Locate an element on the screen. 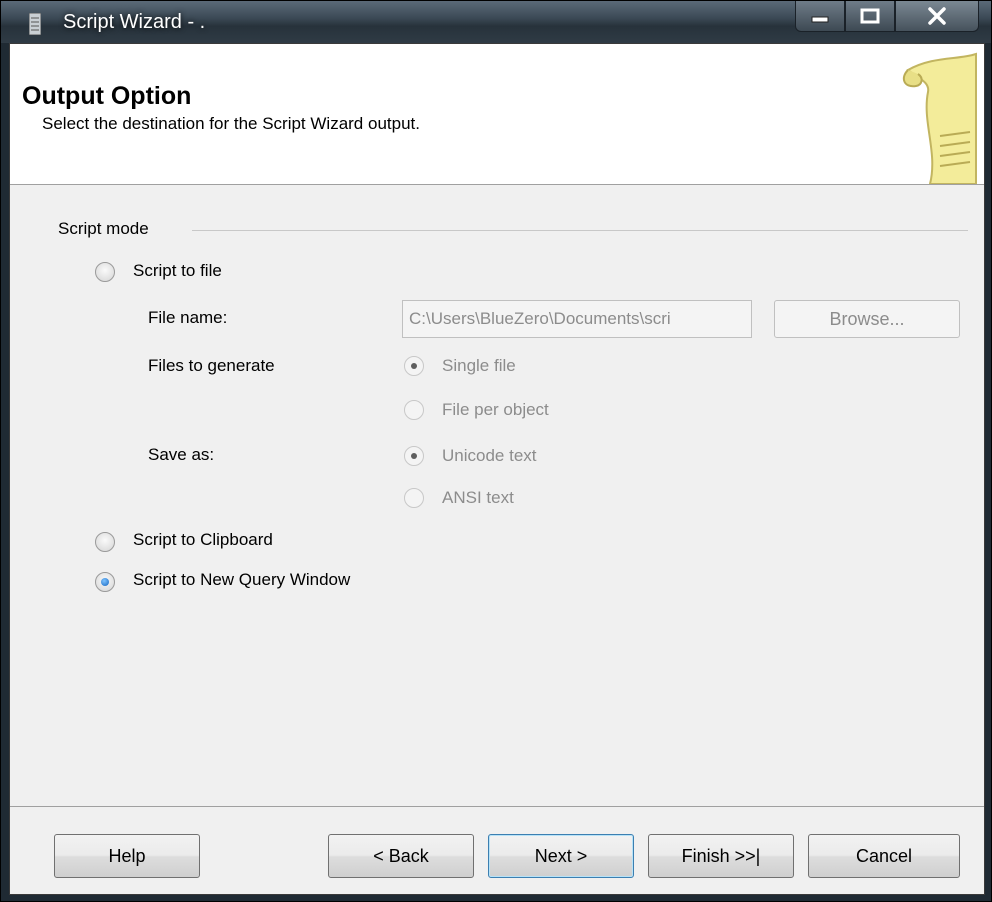  single-file-radio is located at coordinates (414, 366).